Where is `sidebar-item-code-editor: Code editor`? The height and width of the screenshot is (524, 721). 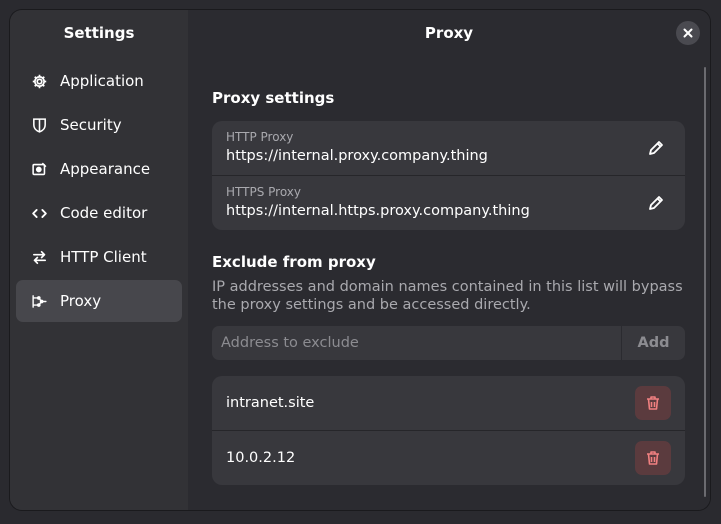
sidebar-item-code-editor: Code editor is located at coordinates (99, 213).